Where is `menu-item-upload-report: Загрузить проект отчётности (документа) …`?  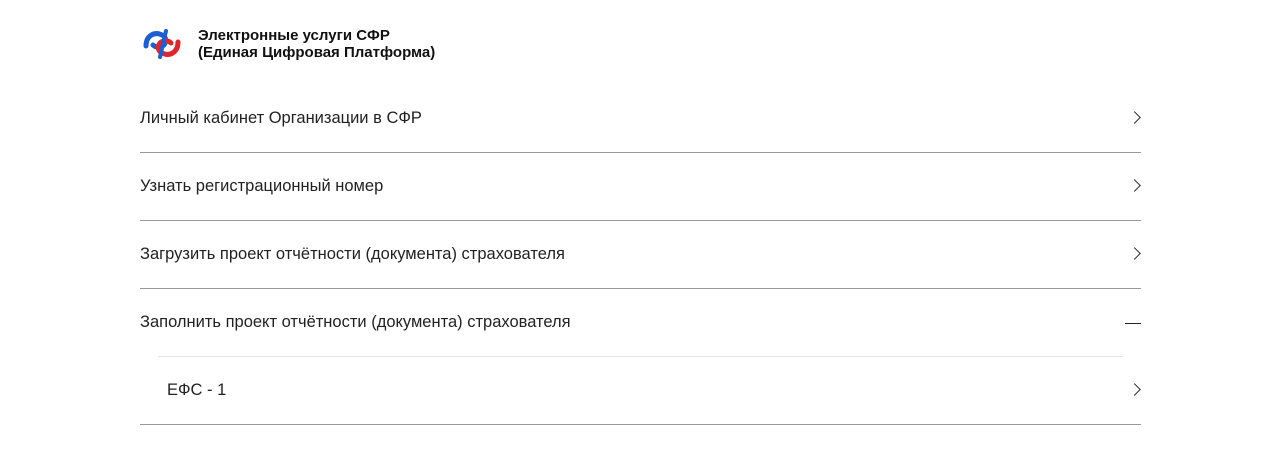 menu-item-upload-report: Загрузить проект отчётности (документа) … is located at coordinates (640, 255).